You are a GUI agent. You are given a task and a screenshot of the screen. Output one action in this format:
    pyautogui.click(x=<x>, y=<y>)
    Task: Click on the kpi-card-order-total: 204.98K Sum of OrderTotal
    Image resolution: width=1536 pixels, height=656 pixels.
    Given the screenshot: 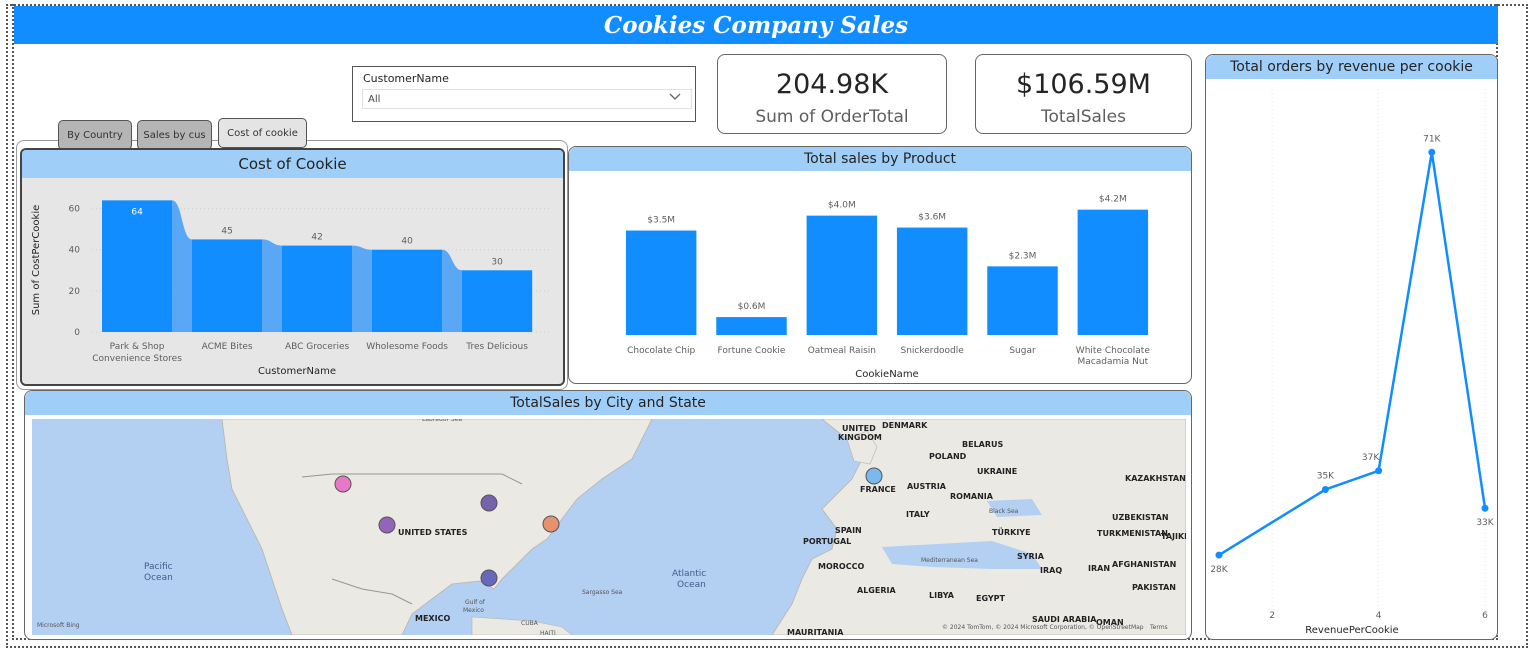 What is the action you would take?
    pyautogui.click(x=832, y=94)
    